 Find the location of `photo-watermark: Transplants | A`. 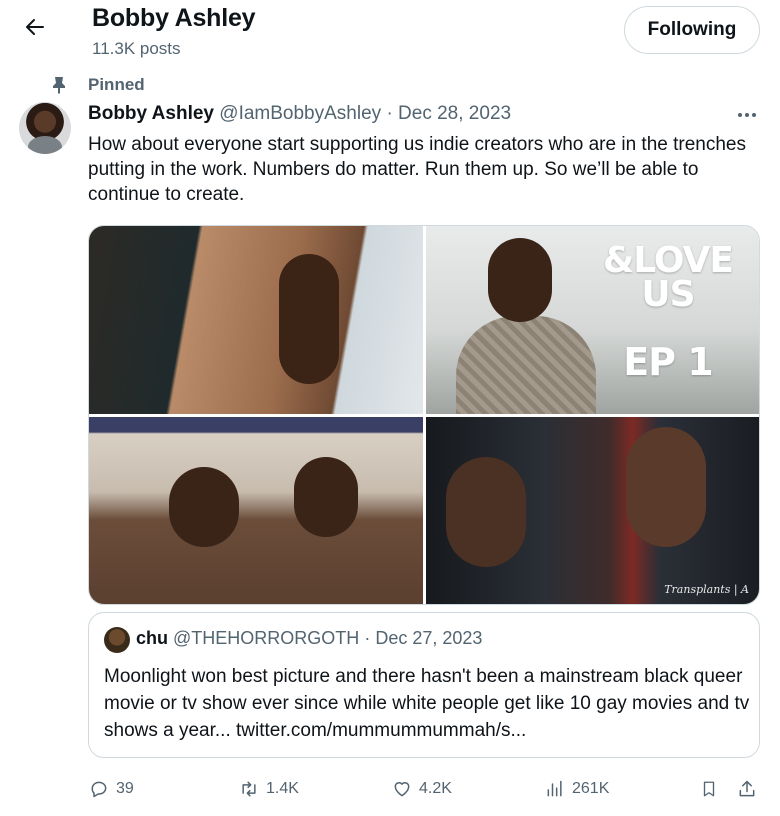

photo-watermark: Transplants | A is located at coordinates (706, 589).